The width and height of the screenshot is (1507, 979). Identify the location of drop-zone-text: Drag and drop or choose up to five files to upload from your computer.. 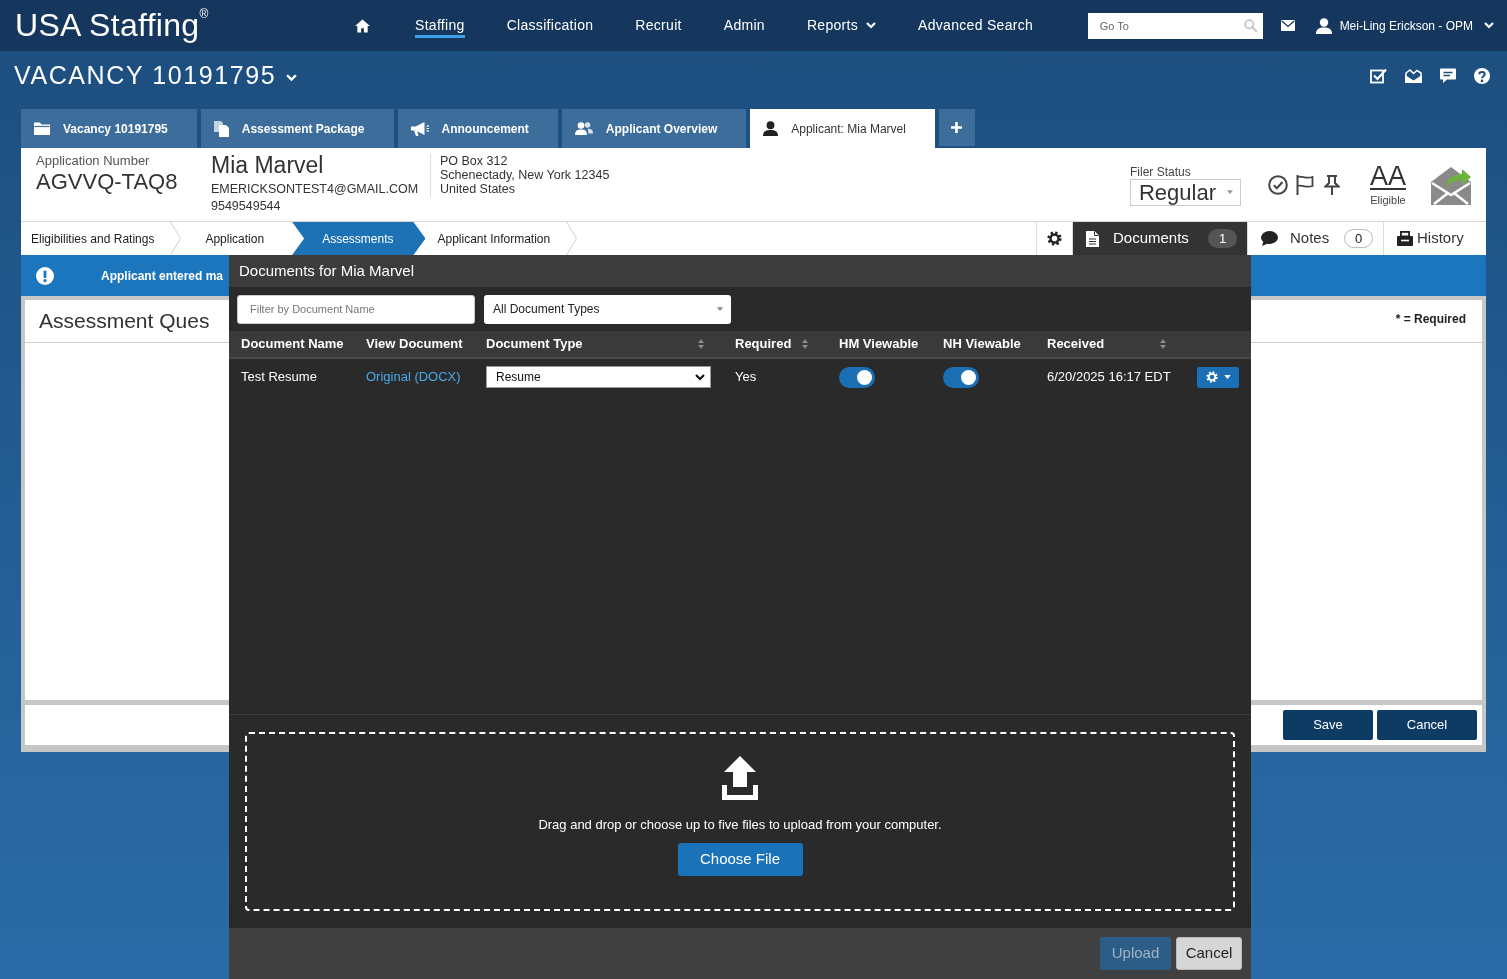
(740, 825).